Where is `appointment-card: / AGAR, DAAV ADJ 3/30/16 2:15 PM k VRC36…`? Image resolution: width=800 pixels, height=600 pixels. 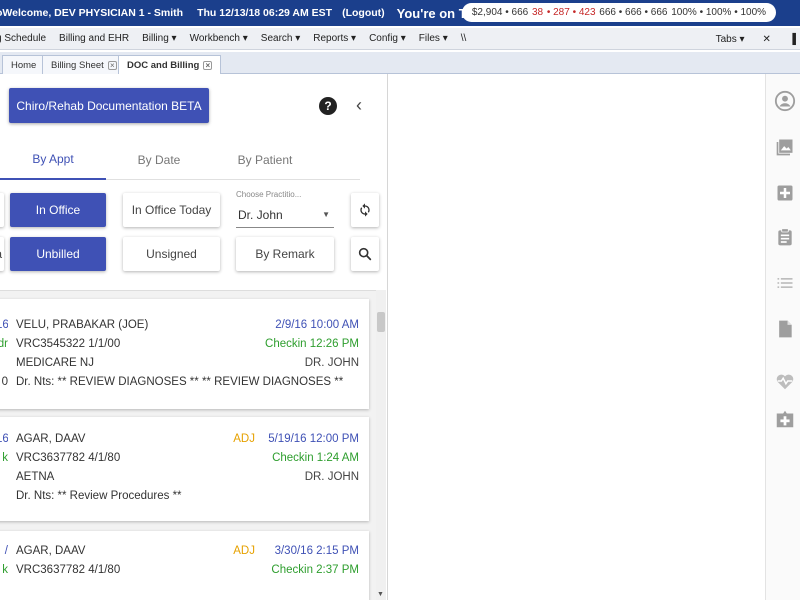 appointment-card: / AGAR, DAAV ADJ 3/30/16 2:15 PM k VRC36… is located at coordinates (184, 565).